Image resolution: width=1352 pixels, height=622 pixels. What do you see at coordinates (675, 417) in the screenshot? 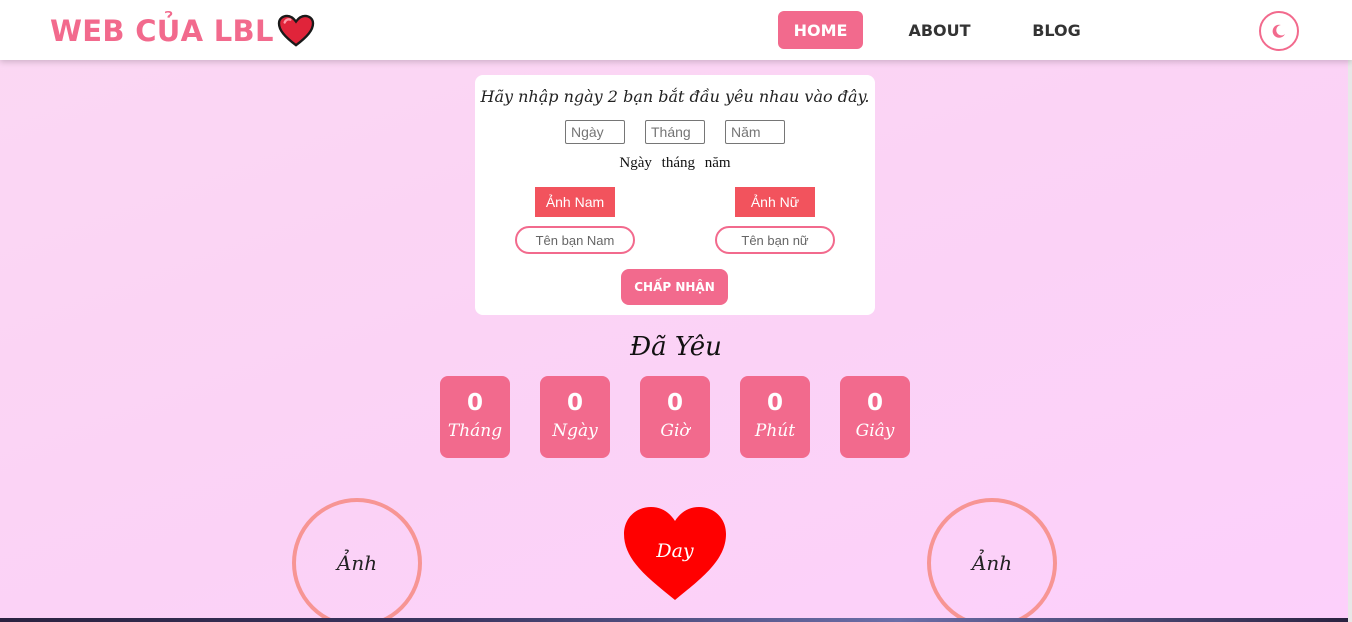
I see `counter-hours: 0 Giờ` at bounding box center [675, 417].